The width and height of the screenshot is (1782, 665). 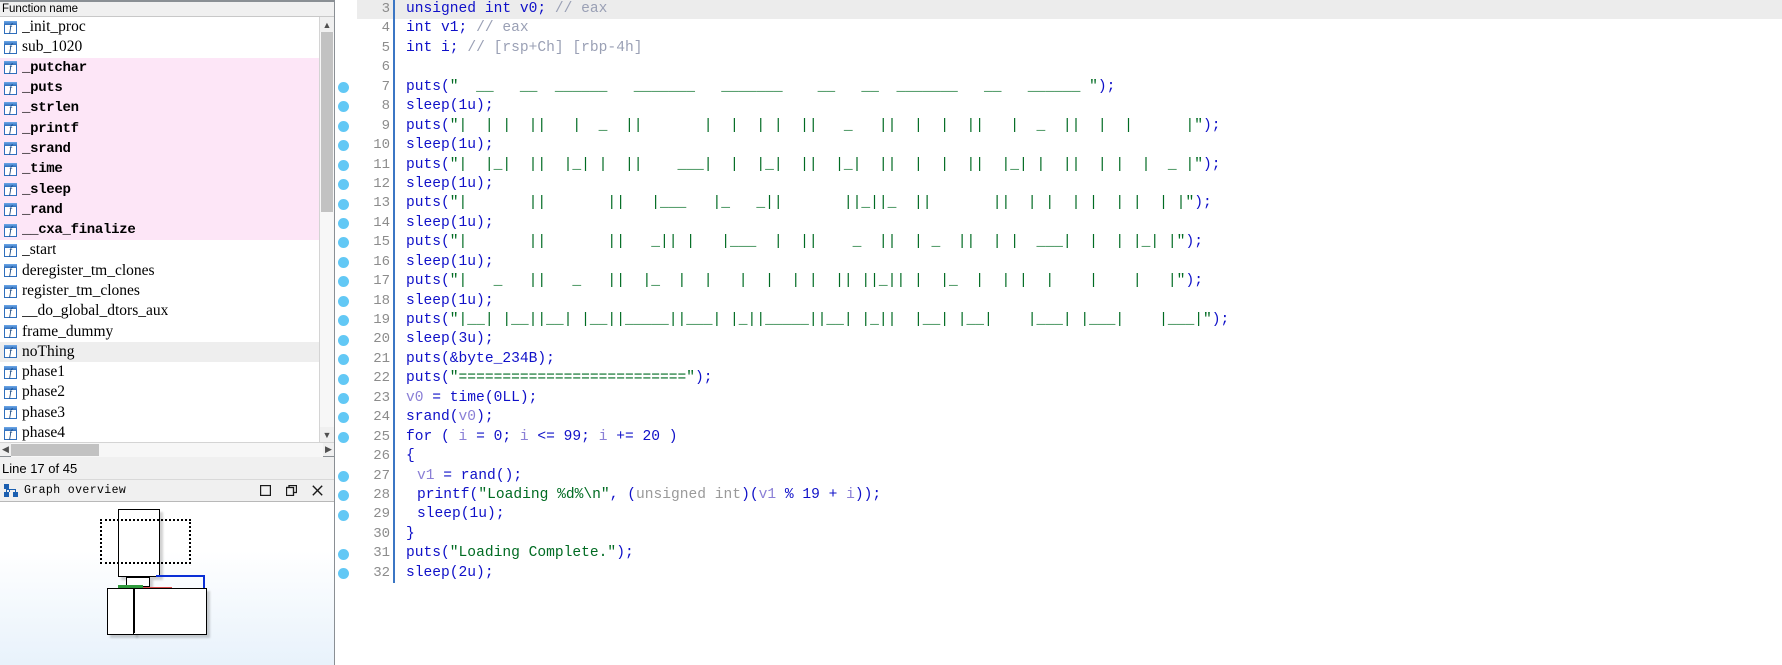 I want to click on functions-scroll-track, so click(x=327, y=229).